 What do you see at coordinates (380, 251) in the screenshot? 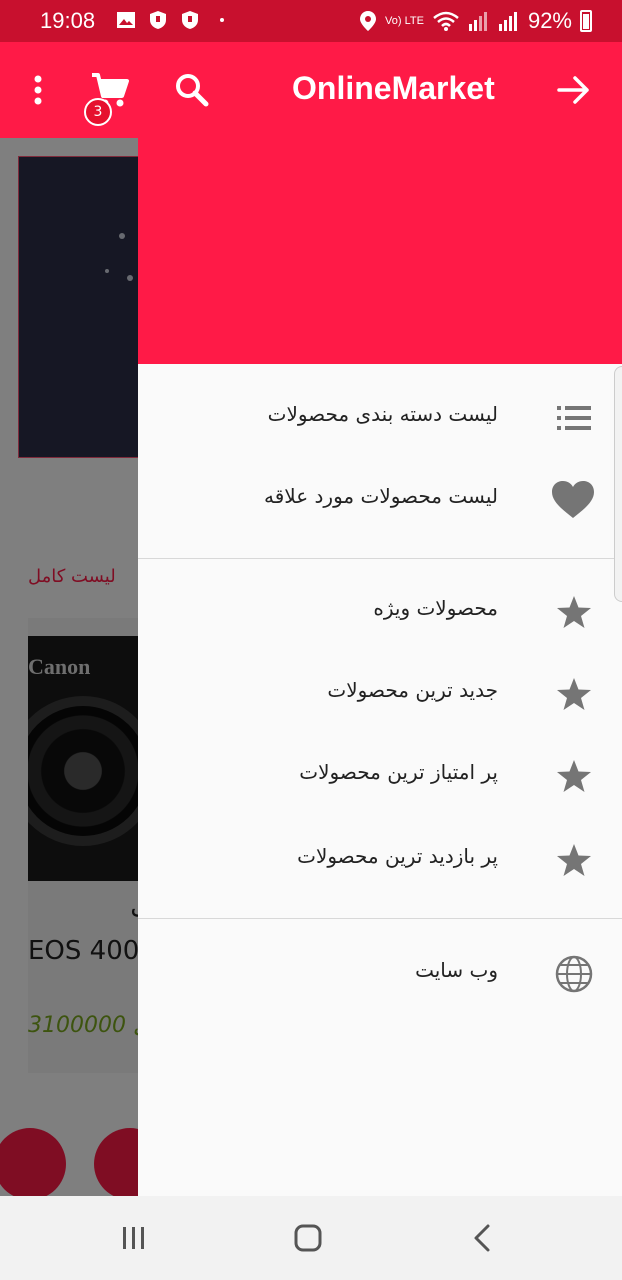
I see `drawer-header` at bounding box center [380, 251].